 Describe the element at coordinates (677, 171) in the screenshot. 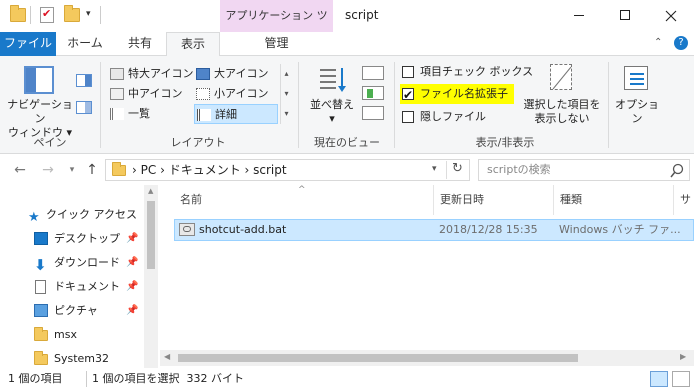

I see `search-icon` at that location.